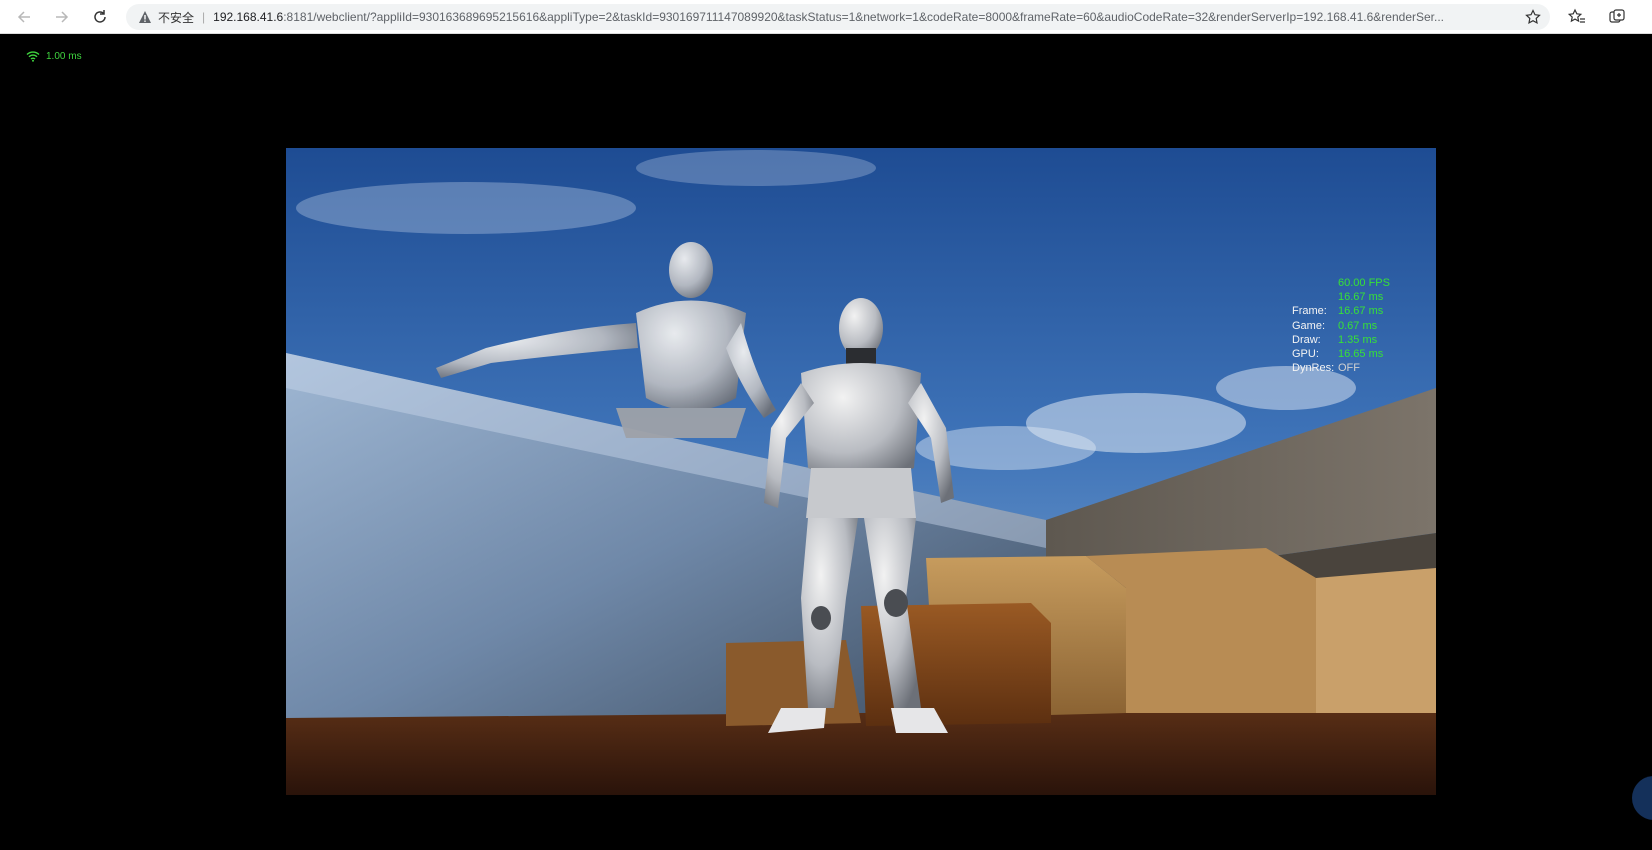  I want to click on favorites-button, so click(1577, 17).